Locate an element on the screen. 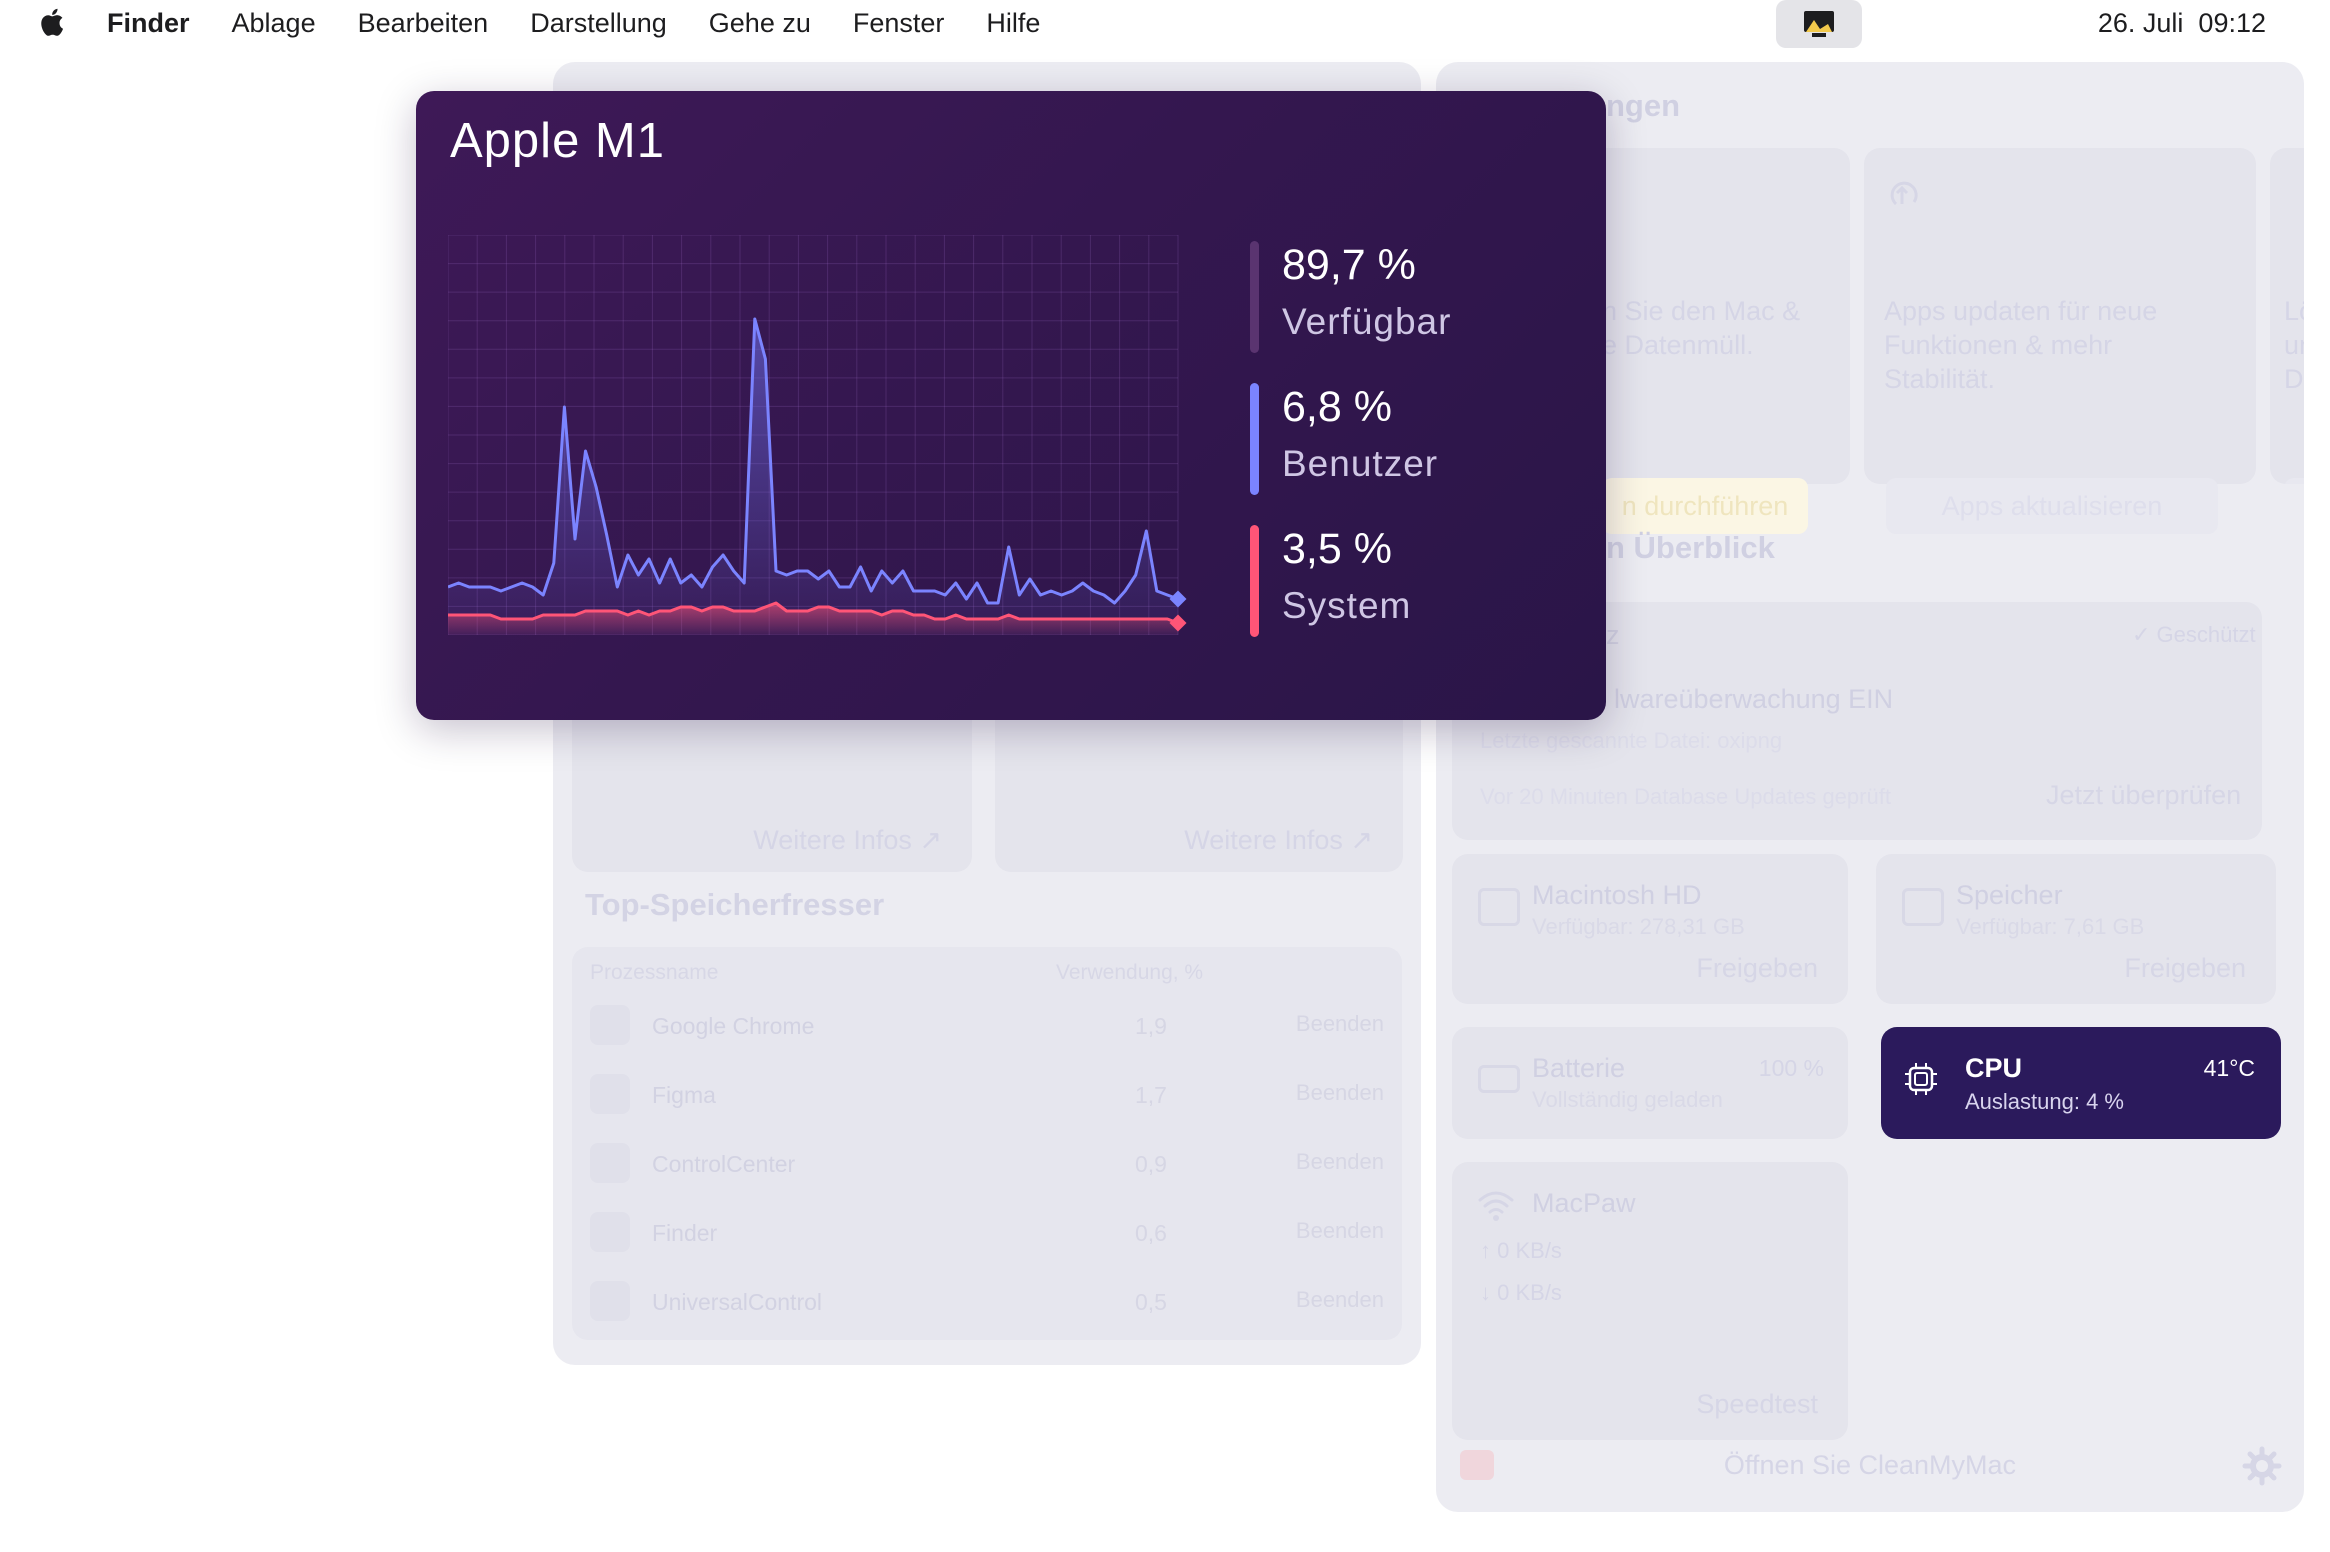 The height and width of the screenshot is (1552, 2330). series-area-benutzer is located at coordinates (813, 477).